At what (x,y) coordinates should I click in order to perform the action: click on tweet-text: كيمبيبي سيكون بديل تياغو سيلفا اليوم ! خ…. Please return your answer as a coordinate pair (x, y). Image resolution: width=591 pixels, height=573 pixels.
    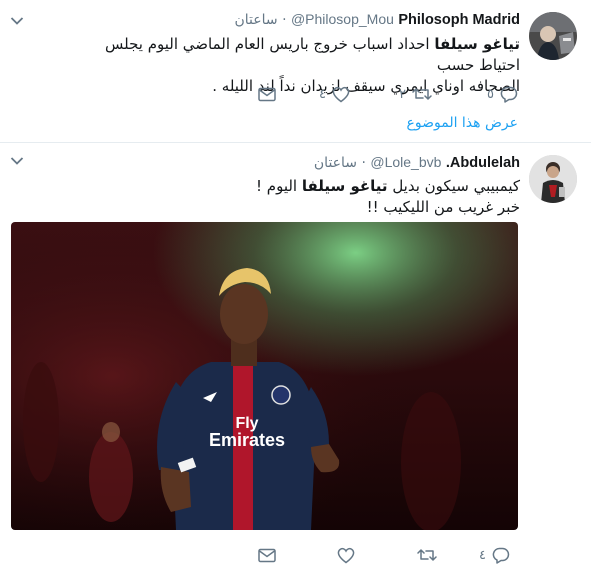
    Looking at the image, I should click on (290, 197).